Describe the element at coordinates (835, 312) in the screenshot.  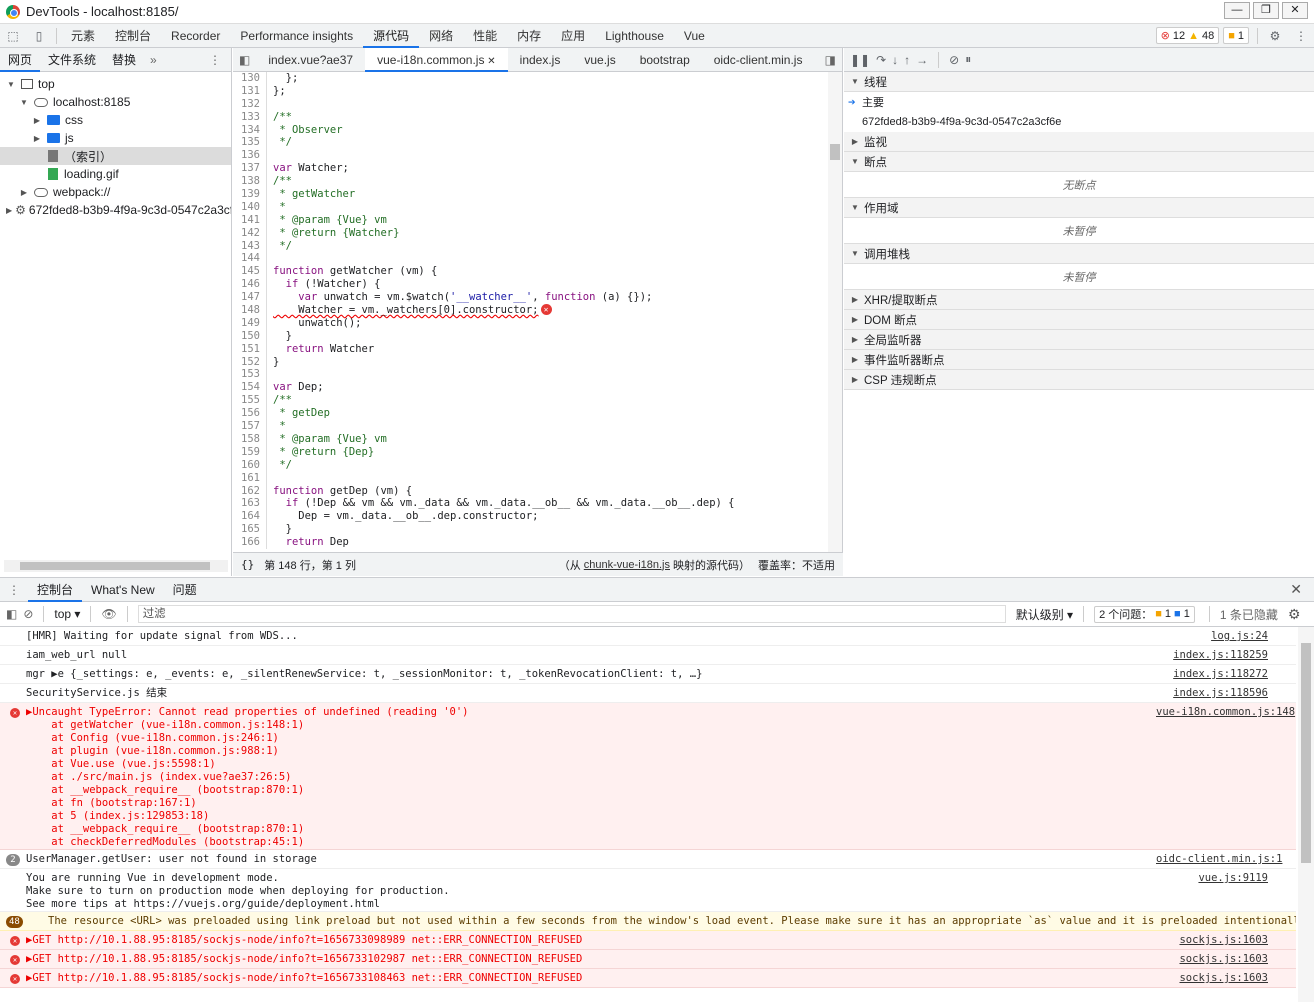
I see `code-scrollbar` at that location.